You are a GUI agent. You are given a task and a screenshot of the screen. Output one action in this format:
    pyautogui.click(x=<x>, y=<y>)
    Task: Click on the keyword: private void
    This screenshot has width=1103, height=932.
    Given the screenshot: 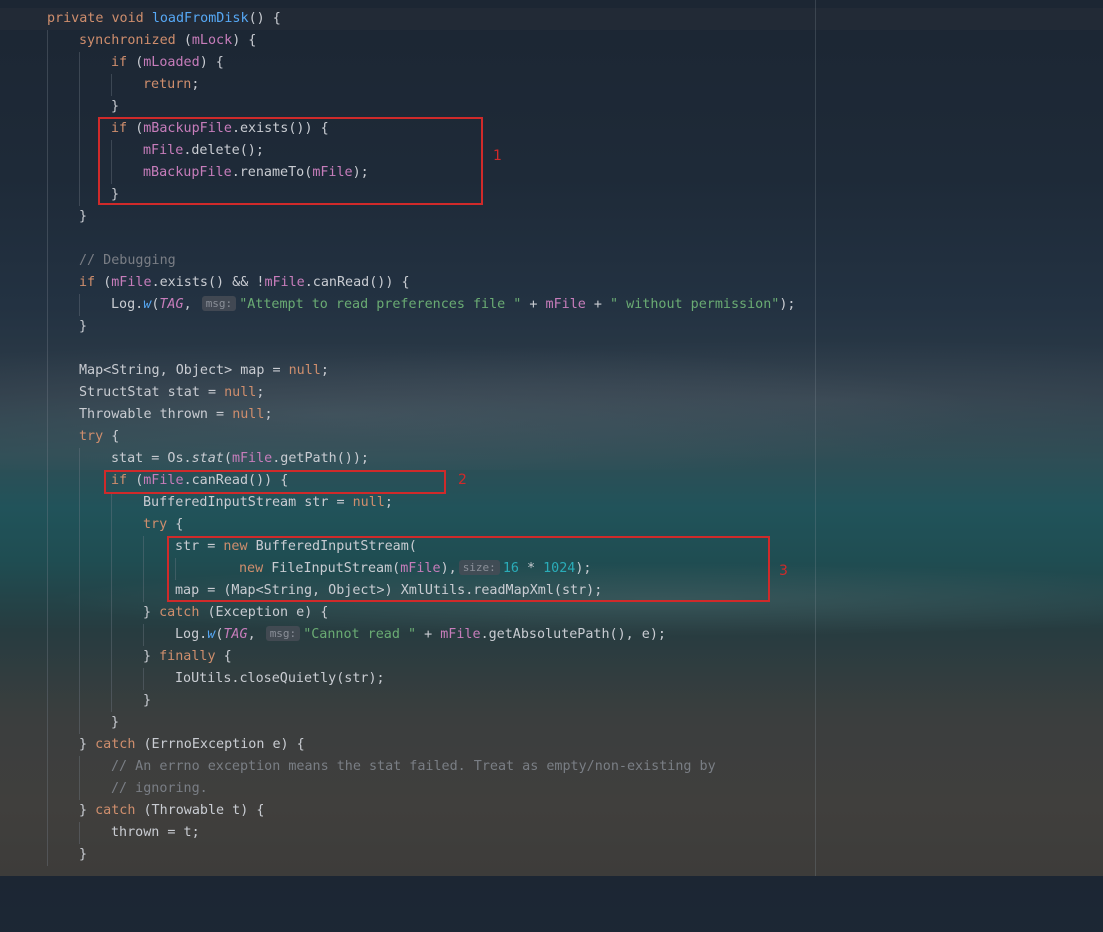 What is the action you would take?
    pyautogui.click(x=99, y=18)
    